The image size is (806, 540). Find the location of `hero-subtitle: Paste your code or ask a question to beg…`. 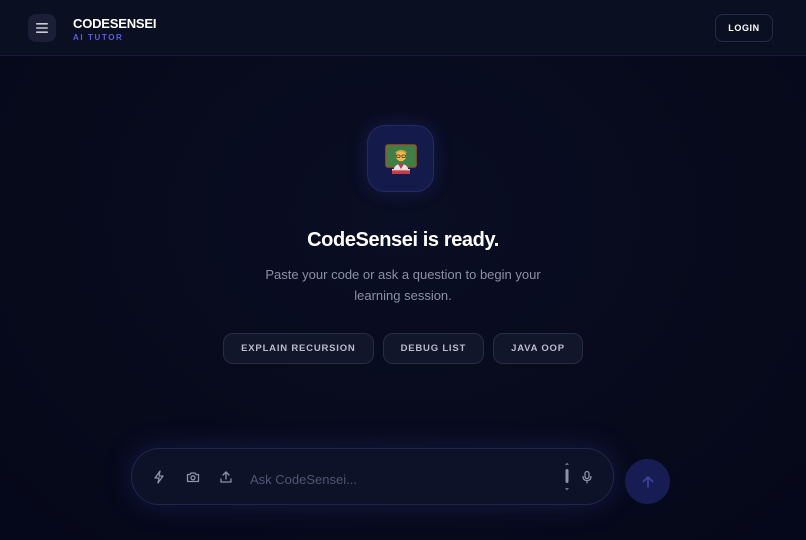

hero-subtitle: Paste your code or ask a question to beg… is located at coordinates (403, 285).